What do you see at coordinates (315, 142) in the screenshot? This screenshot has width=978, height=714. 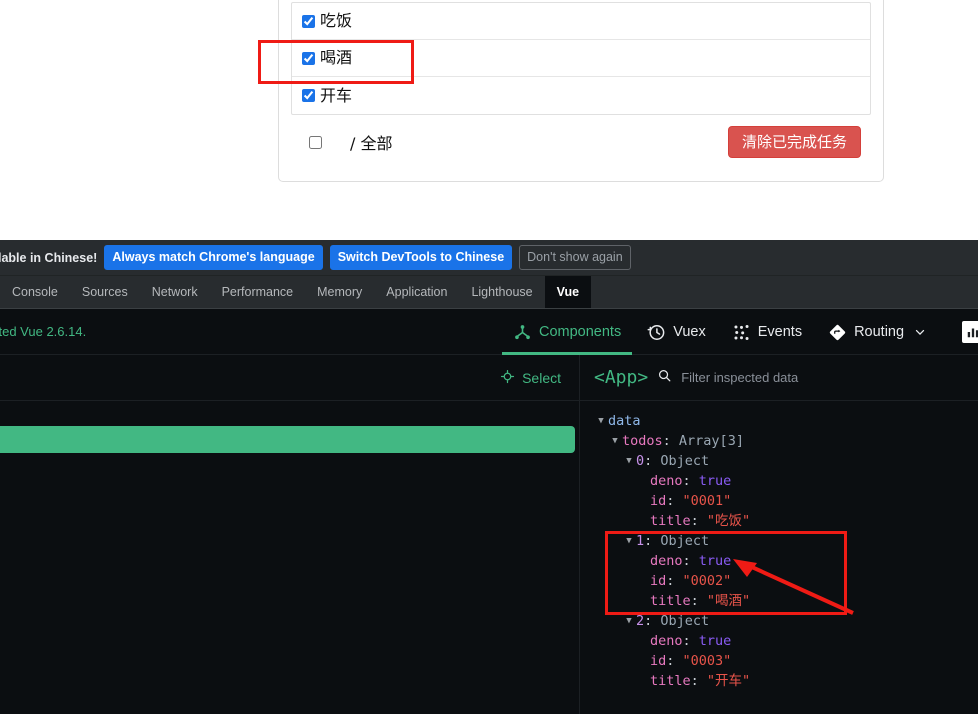 I see `toggle-all-checkbox` at bounding box center [315, 142].